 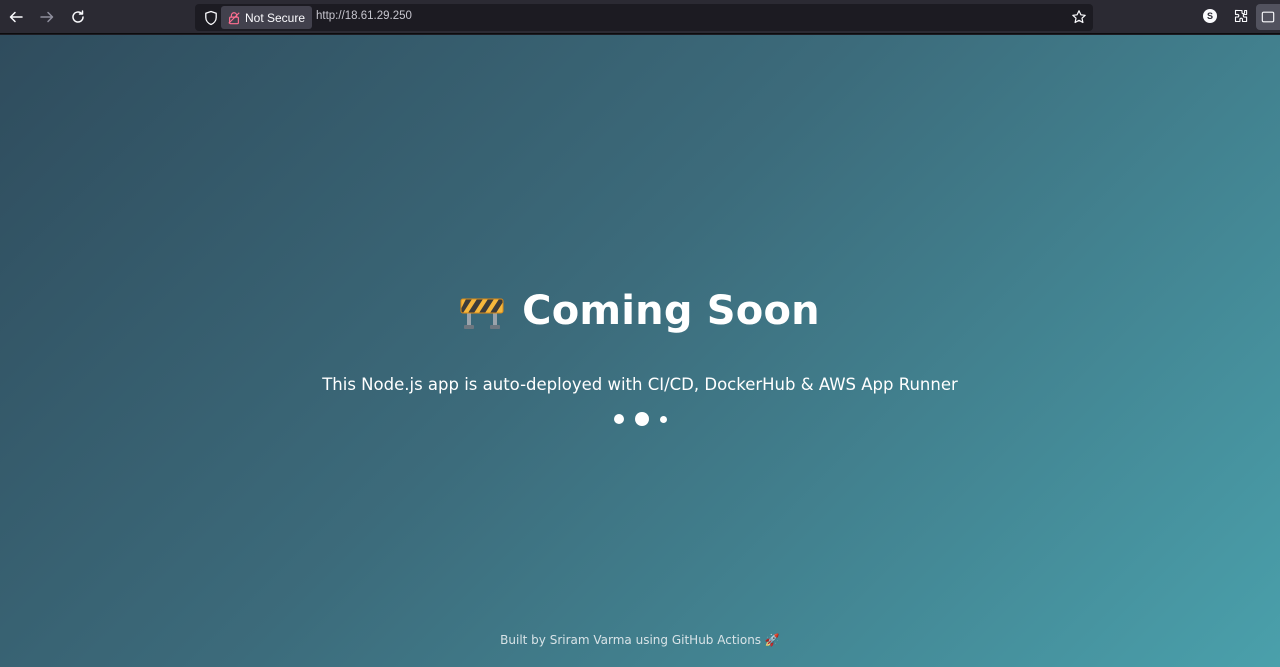 I want to click on url-bar: Not Secure http://18.61.29.250, so click(x=644, y=17).